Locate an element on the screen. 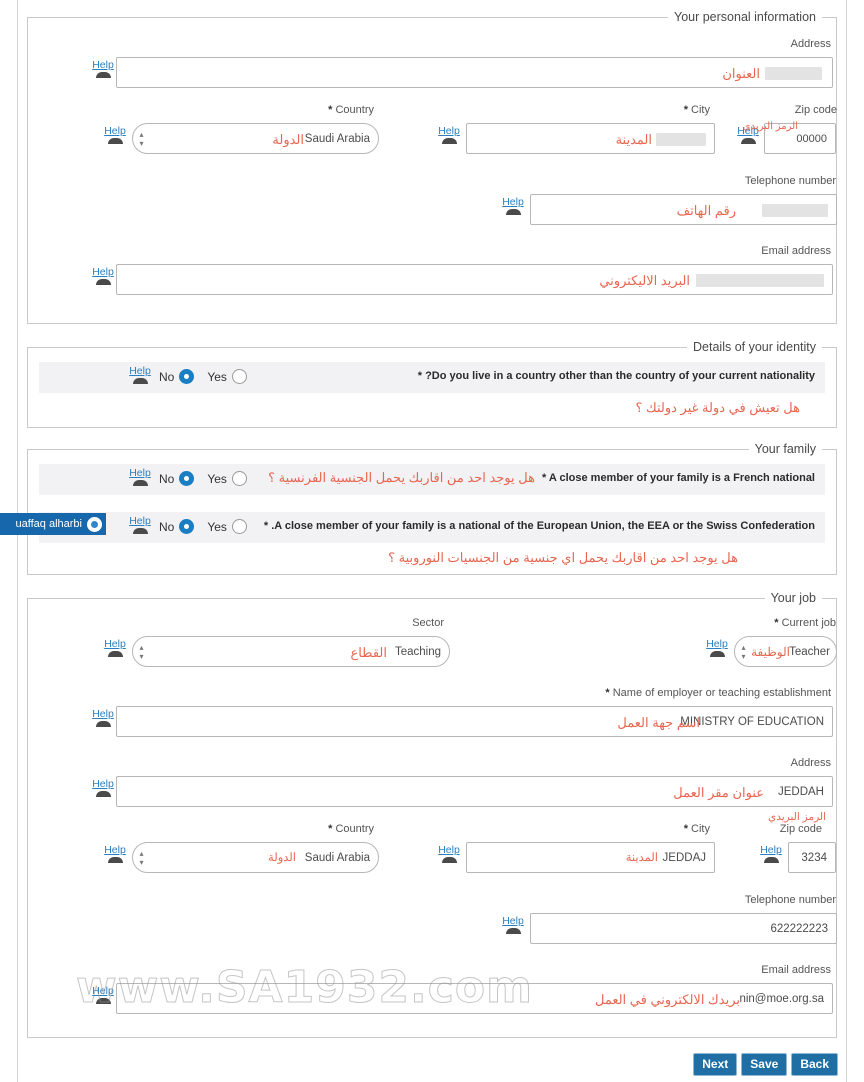 The width and height of the screenshot is (864, 1082). help-sector: Help is located at coordinates (115, 648).